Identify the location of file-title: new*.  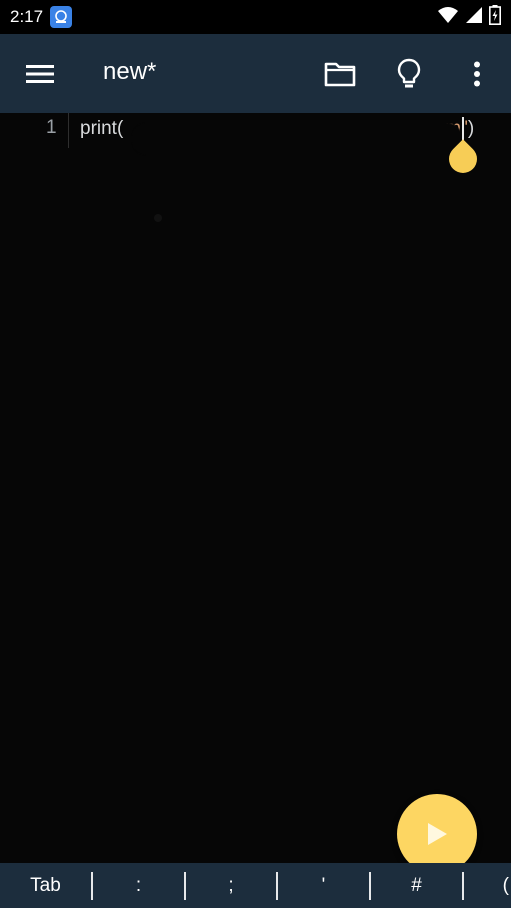
(130, 71).